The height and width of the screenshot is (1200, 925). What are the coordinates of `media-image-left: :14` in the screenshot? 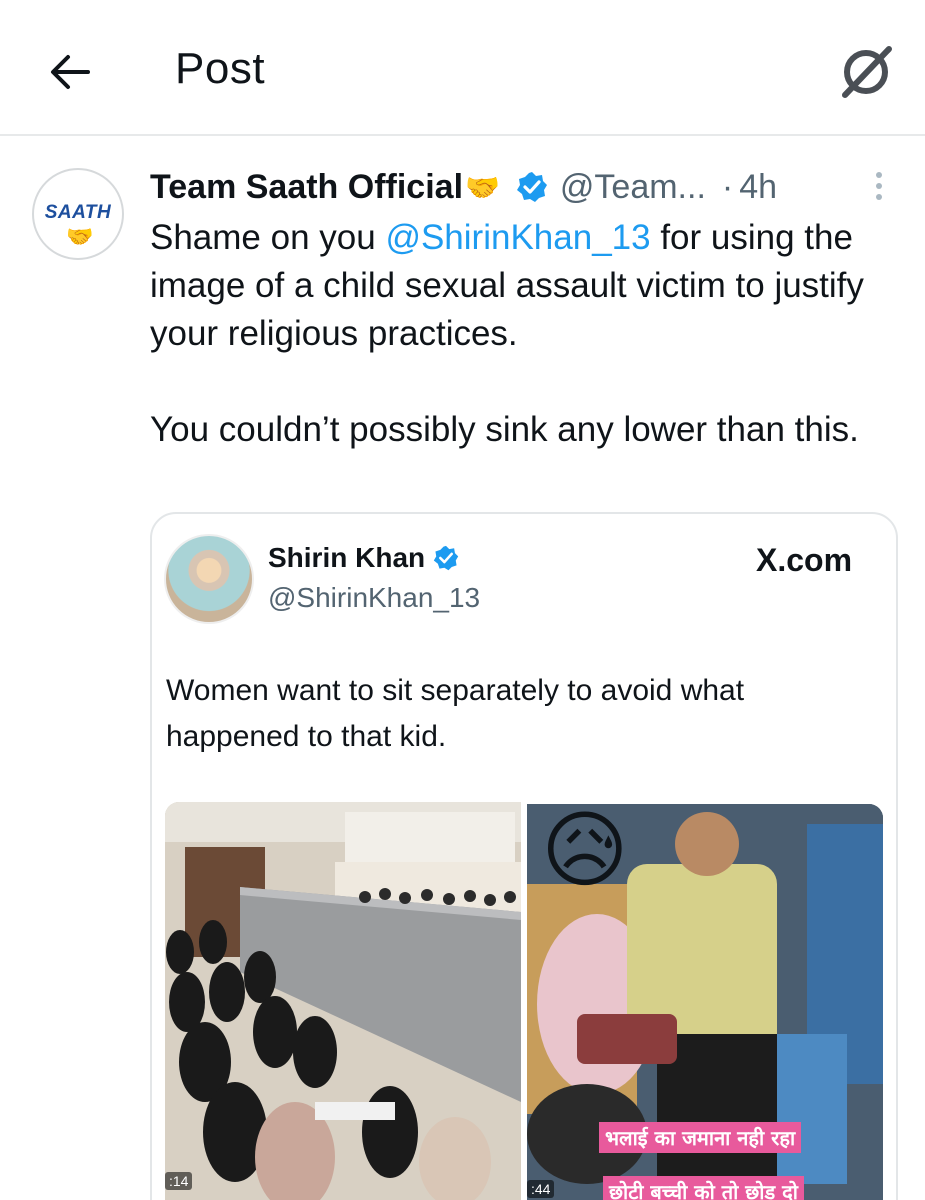 It's located at (343, 1001).